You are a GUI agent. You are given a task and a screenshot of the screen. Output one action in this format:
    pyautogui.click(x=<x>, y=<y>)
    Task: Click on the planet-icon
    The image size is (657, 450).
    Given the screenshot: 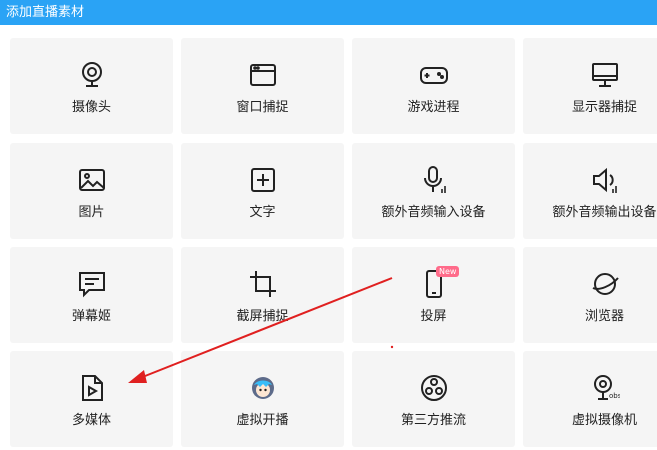 What is the action you would take?
    pyautogui.click(x=605, y=284)
    